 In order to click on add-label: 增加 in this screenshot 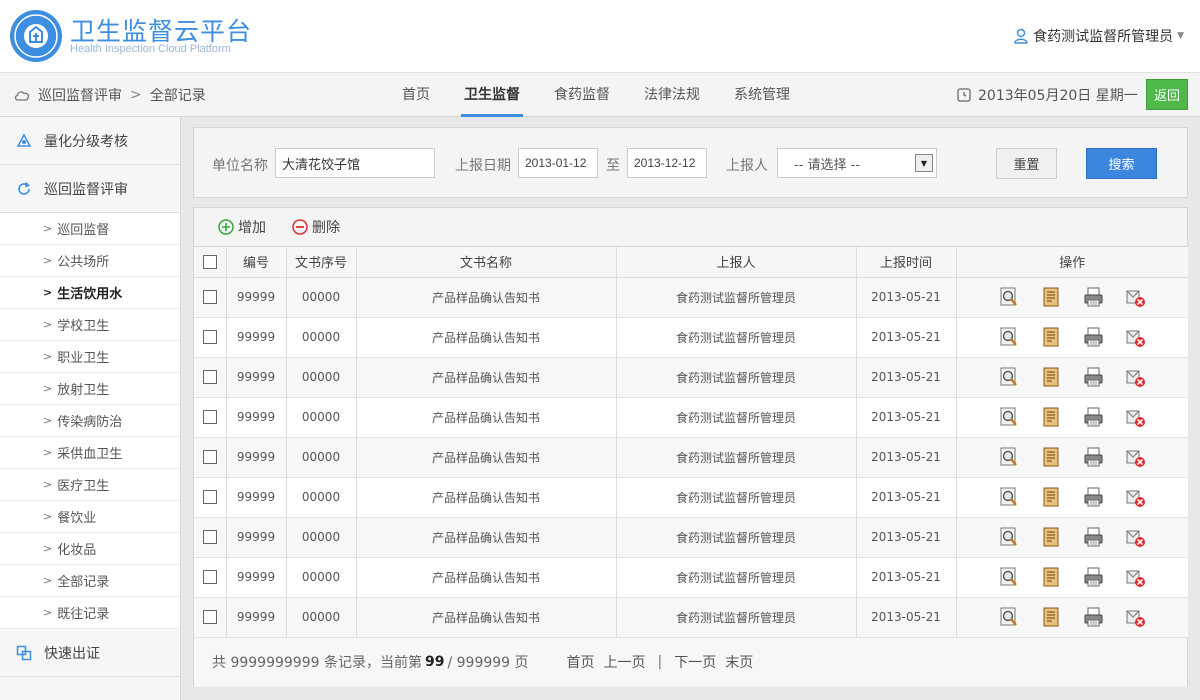, I will do `click(252, 228)`.